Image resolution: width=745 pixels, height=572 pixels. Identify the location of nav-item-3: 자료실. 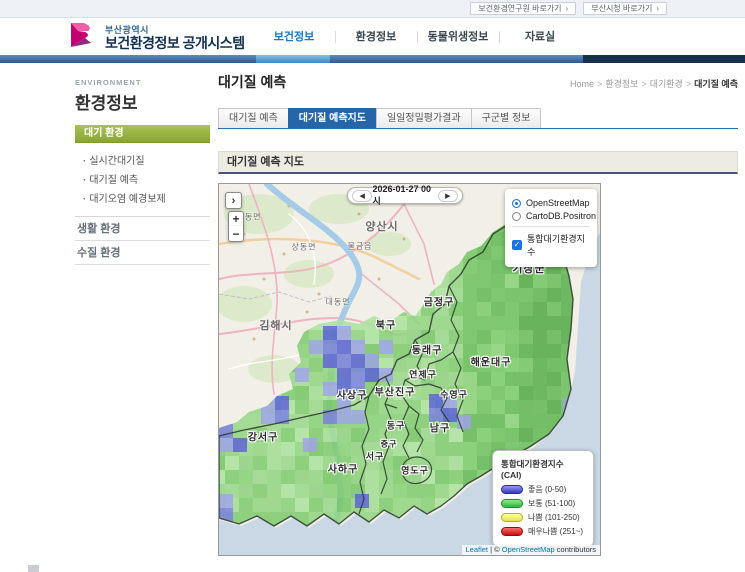
(540, 37).